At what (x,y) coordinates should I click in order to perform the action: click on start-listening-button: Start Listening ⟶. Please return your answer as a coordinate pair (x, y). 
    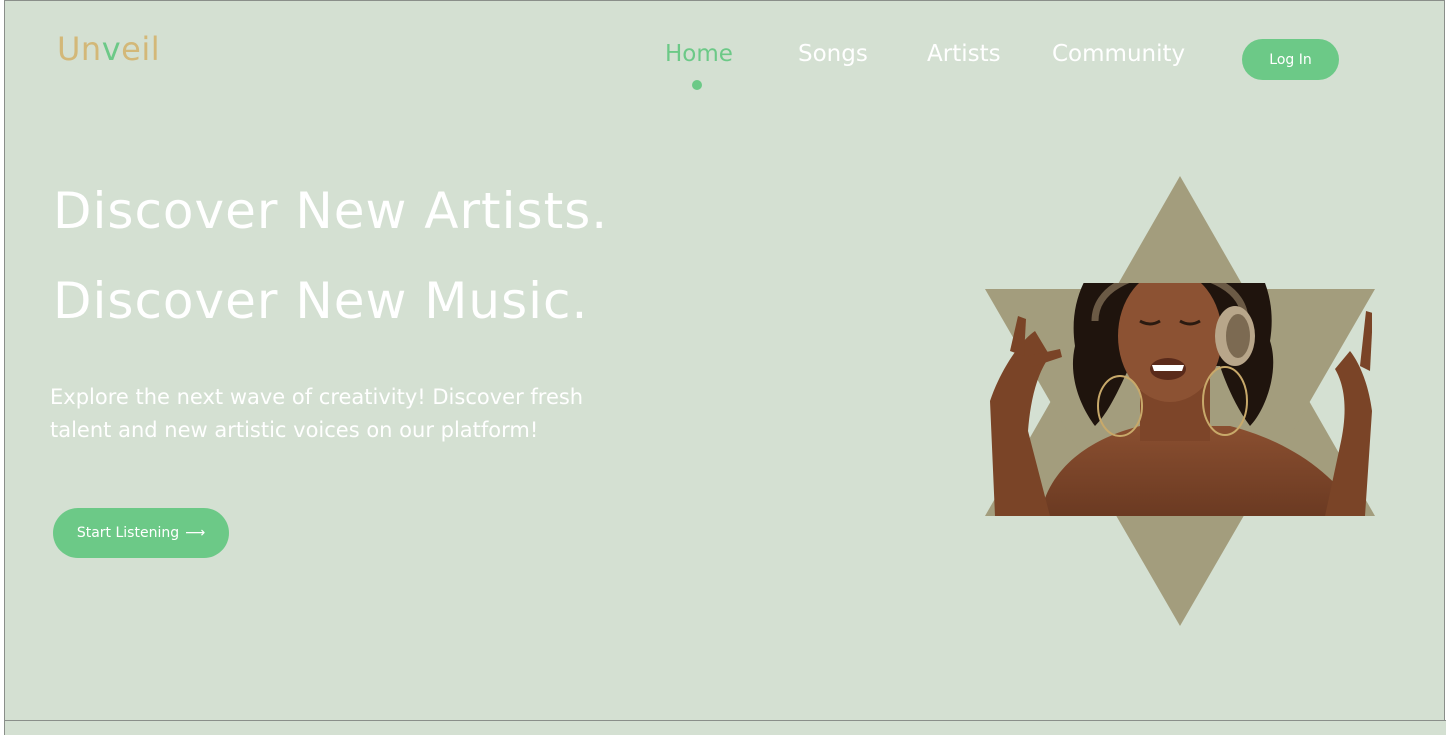
    Looking at the image, I should click on (141, 533).